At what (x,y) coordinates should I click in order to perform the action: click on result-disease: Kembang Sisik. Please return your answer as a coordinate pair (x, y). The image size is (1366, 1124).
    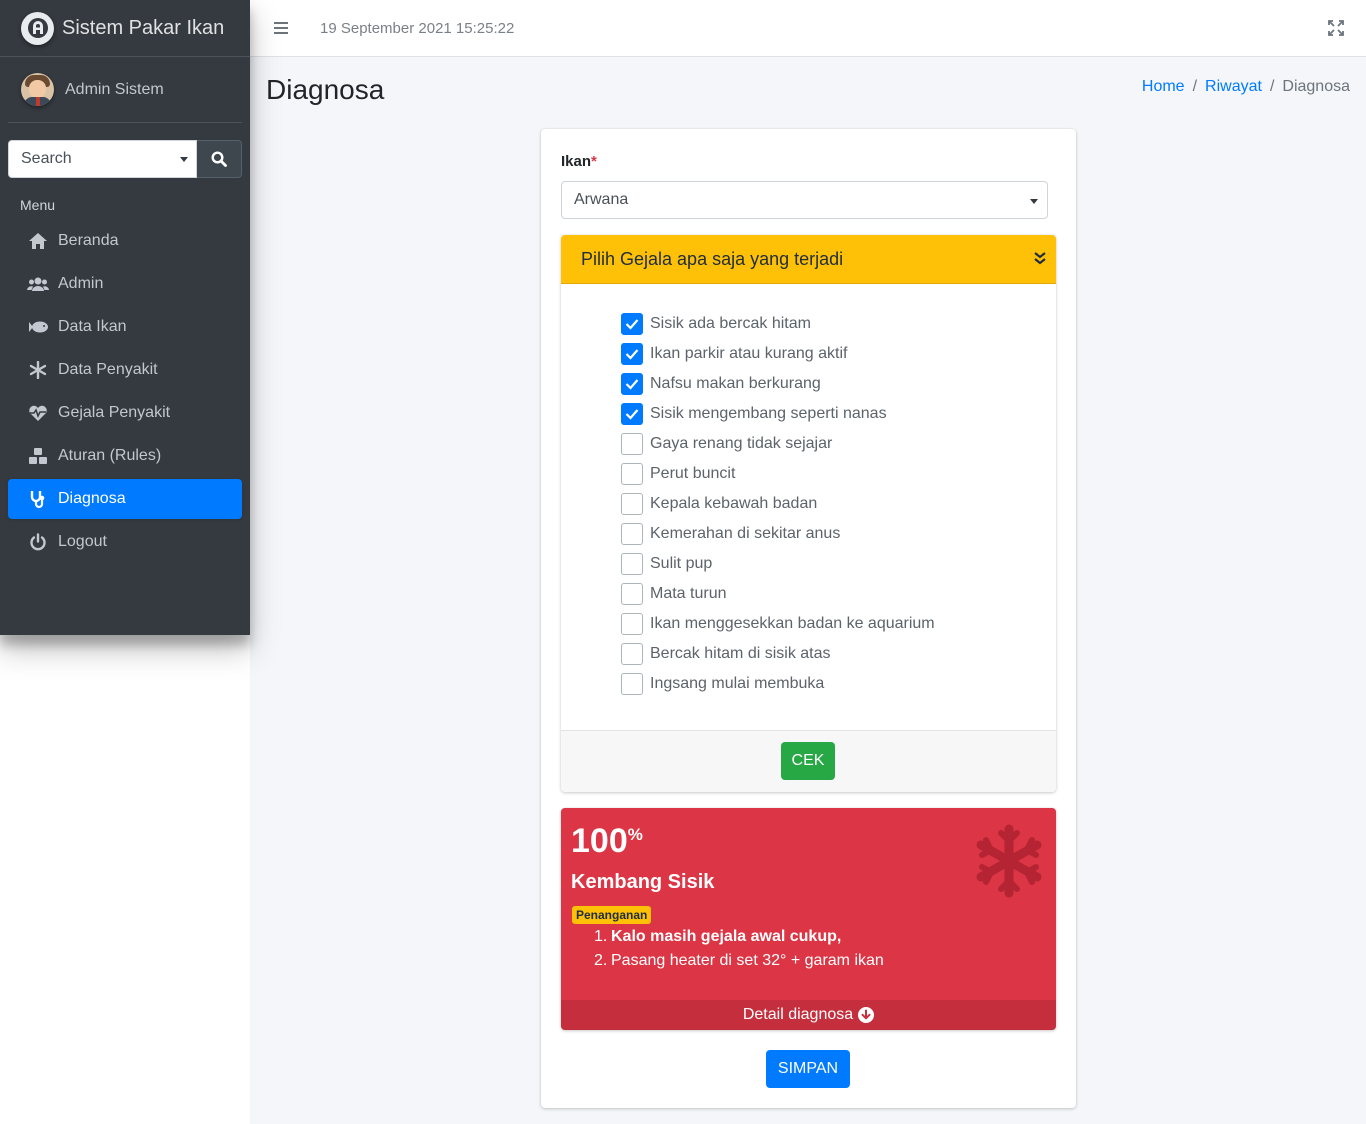
    Looking at the image, I should click on (643, 882).